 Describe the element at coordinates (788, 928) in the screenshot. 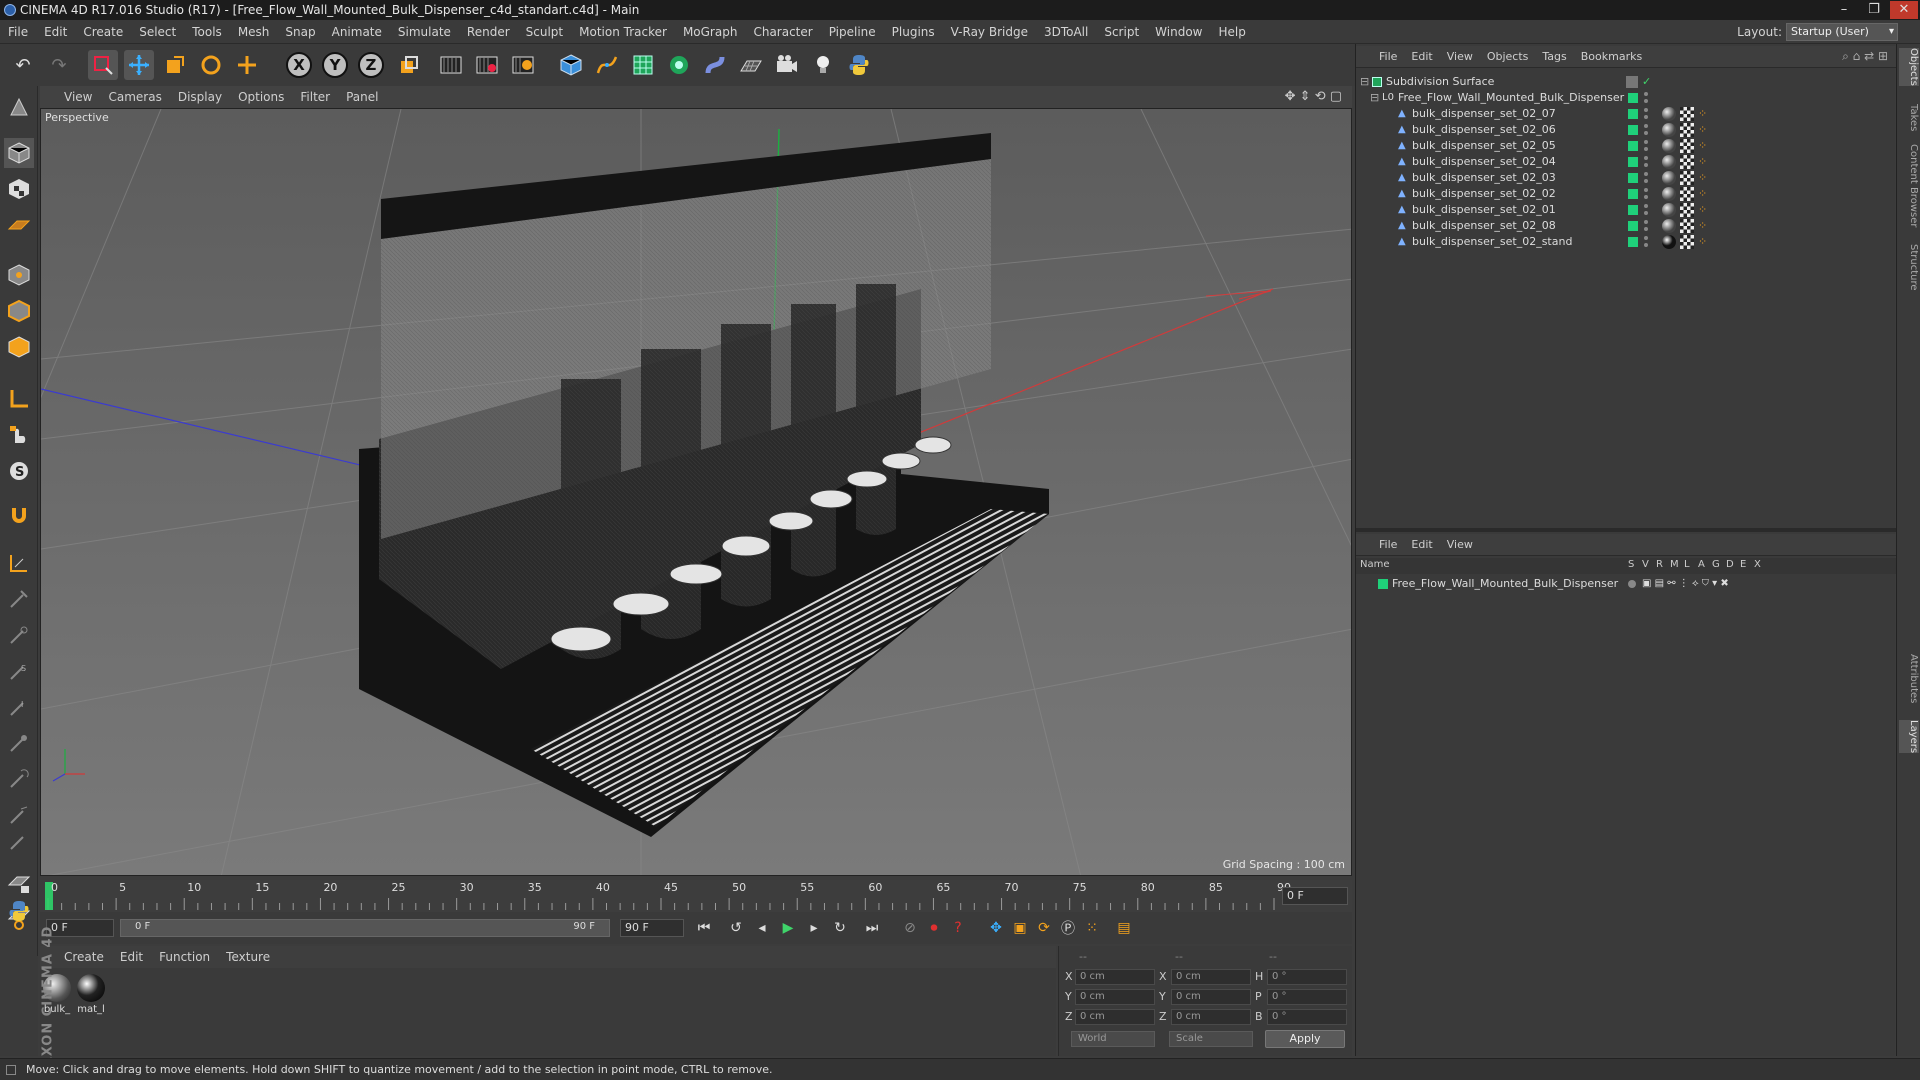

I see `play-icon: ▶` at that location.